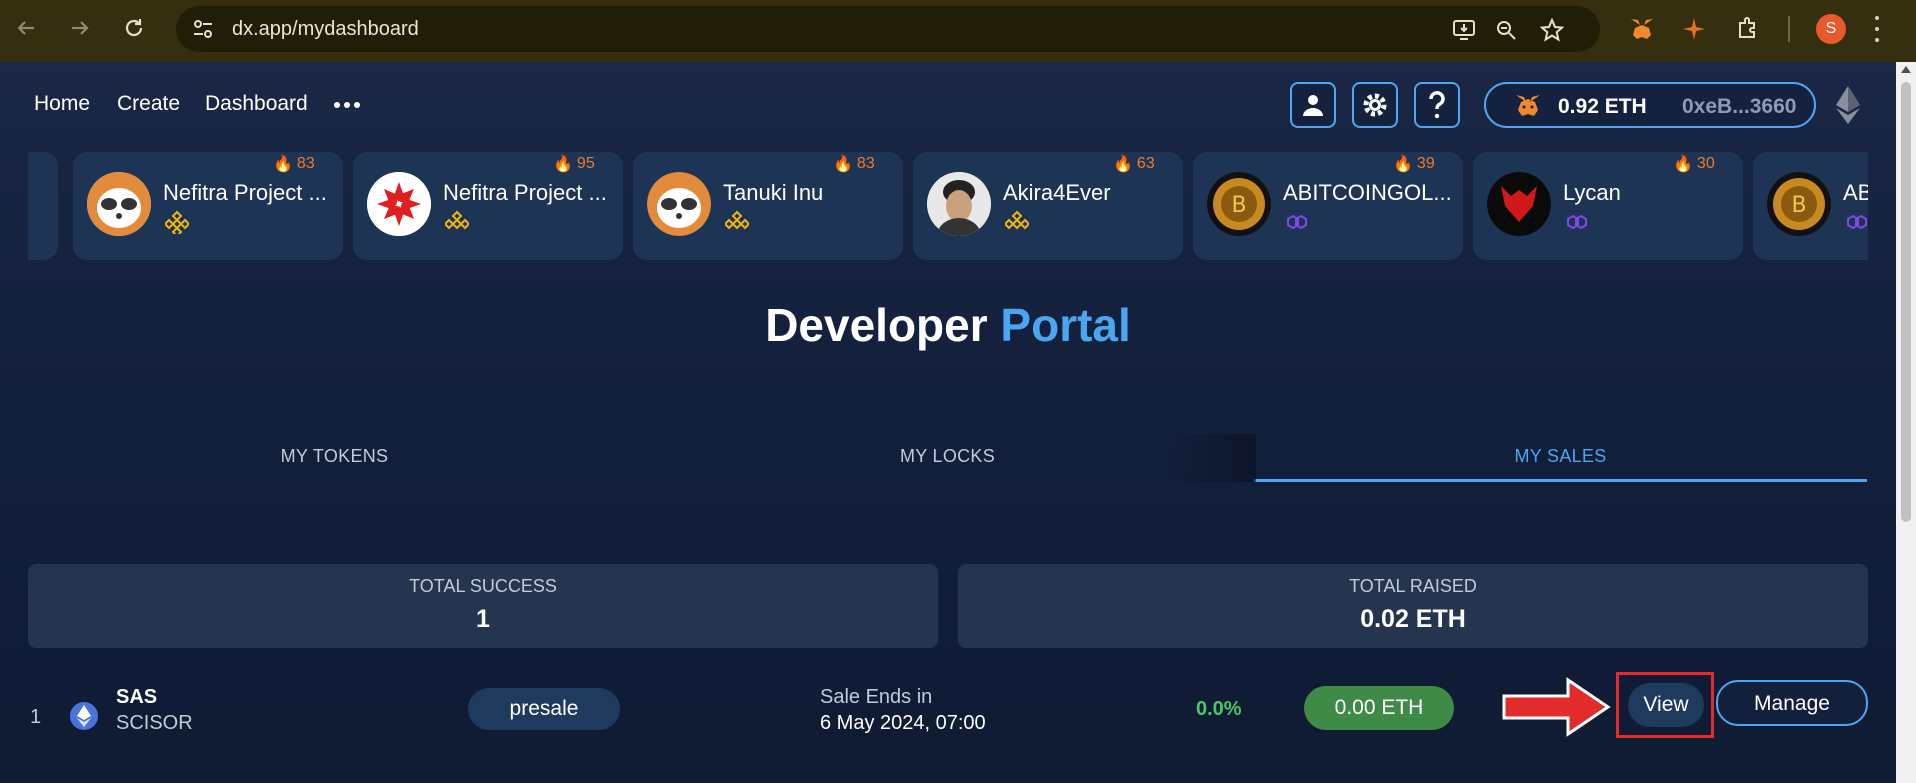  I want to click on reload-icon, so click(134, 28).